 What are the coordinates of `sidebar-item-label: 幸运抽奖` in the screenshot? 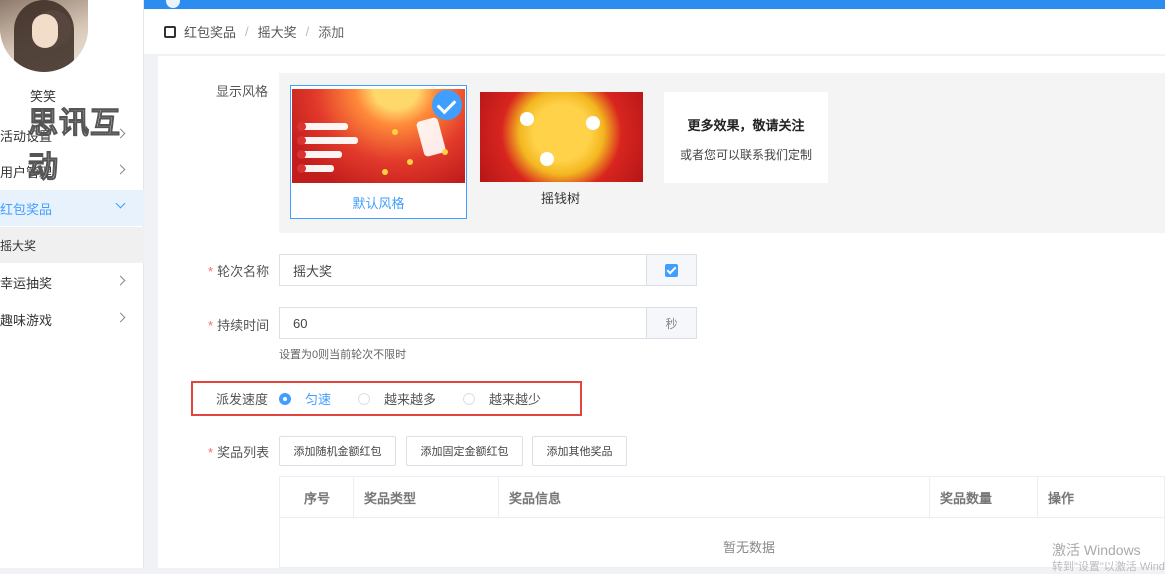 It's located at (26, 283).